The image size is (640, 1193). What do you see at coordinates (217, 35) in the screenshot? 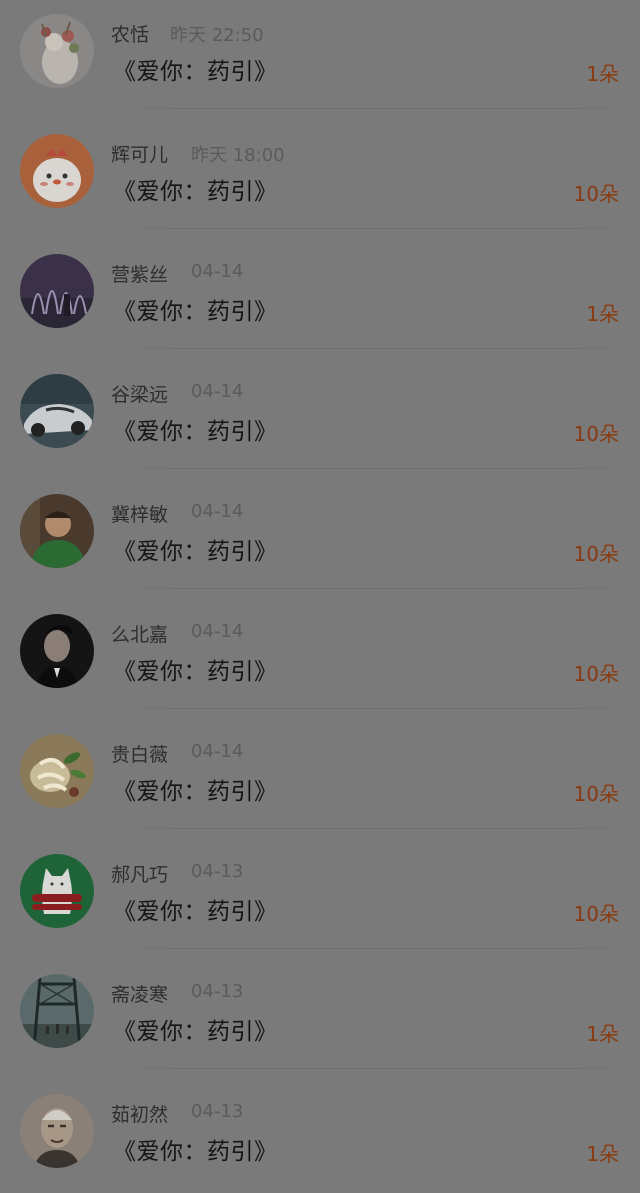
I see `send-time: 昨天 22:50` at bounding box center [217, 35].